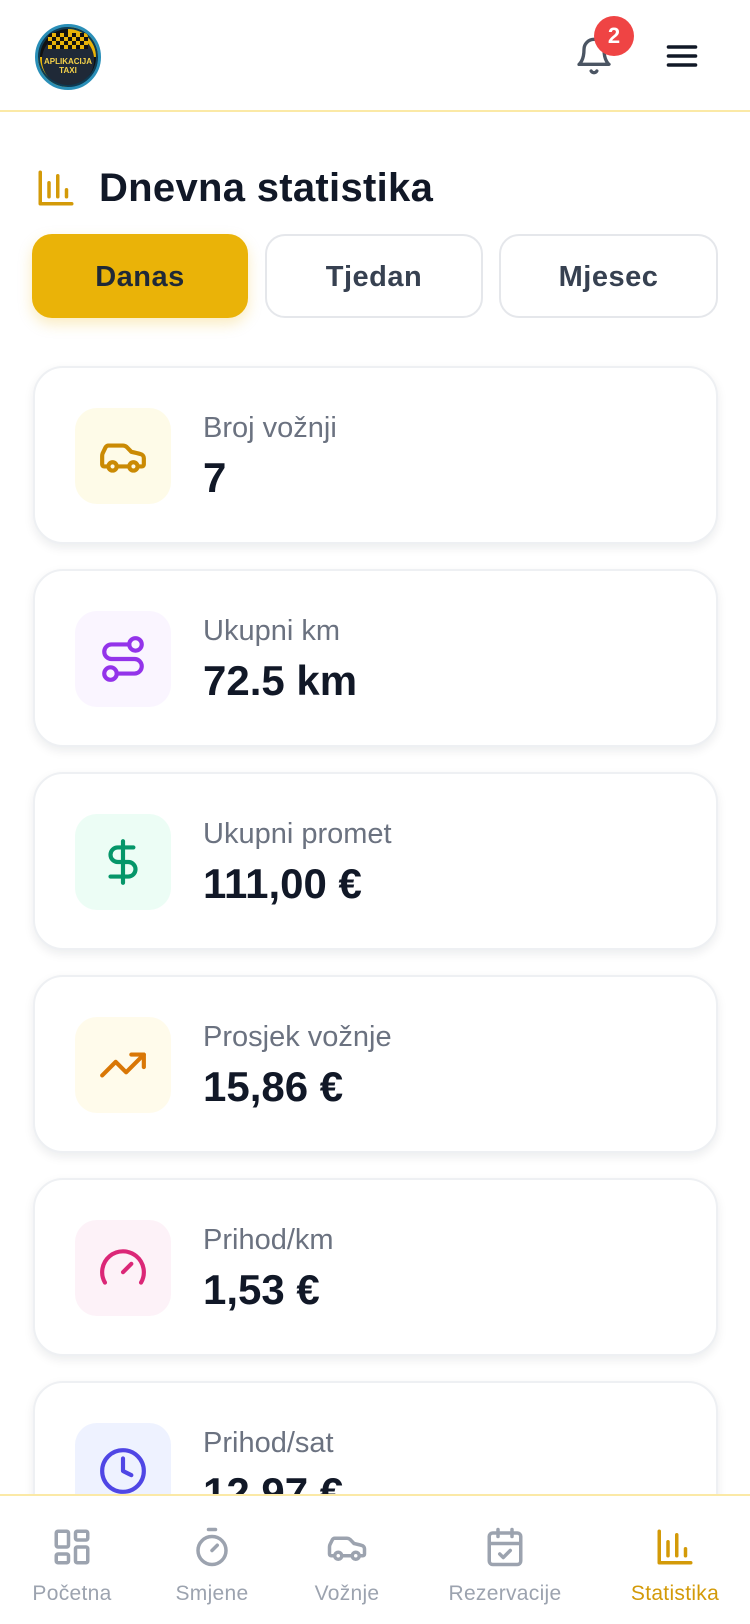 This screenshot has width=750, height=1624. Describe the element at coordinates (67, 66) in the screenshot. I see `logo-text: APLIKACIJA TAXI` at that location.